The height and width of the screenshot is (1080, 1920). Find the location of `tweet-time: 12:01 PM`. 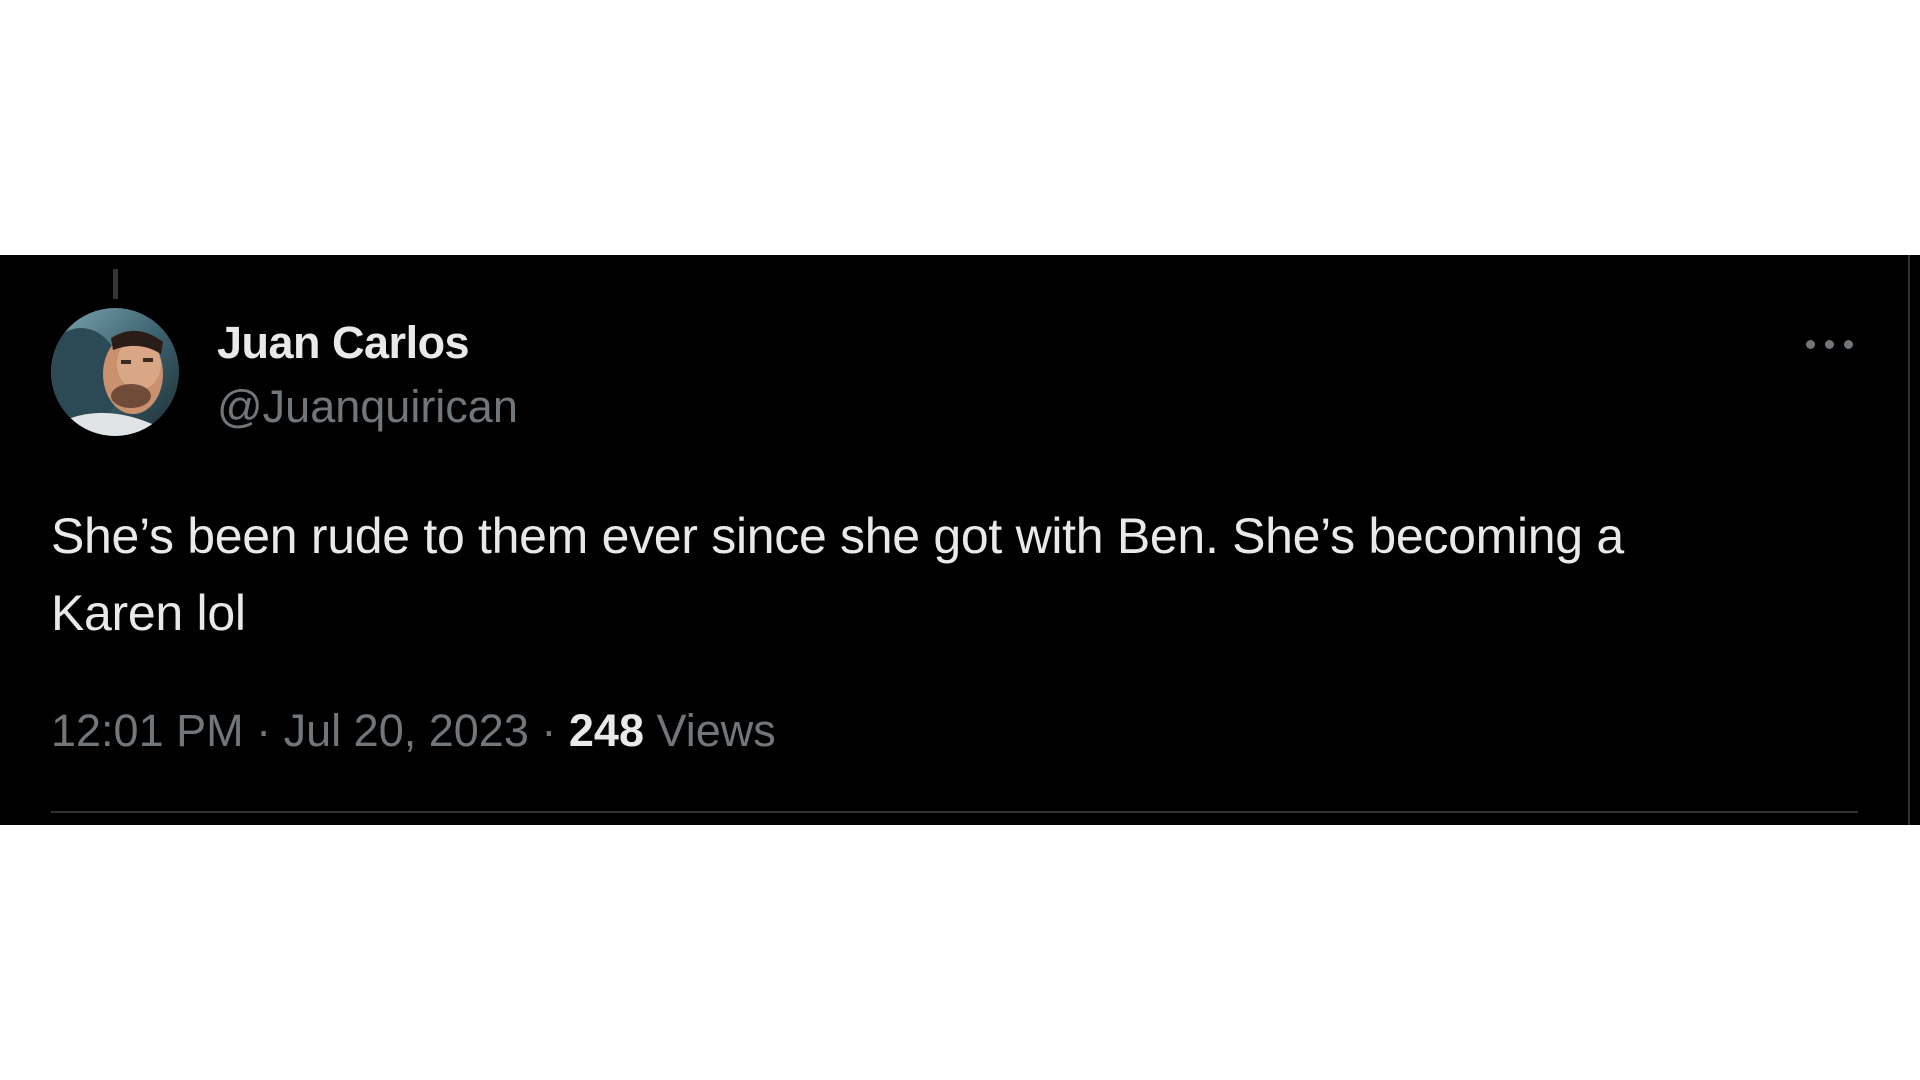

tweet-time: 12:01 PM is located at coordinates (147, 730).